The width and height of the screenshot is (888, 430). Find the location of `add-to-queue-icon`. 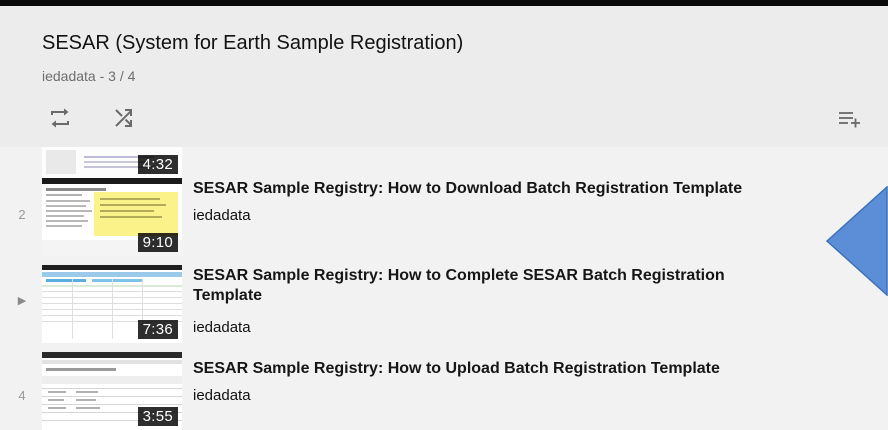

add-to-queue-icon is located at coordinates (849, 120).